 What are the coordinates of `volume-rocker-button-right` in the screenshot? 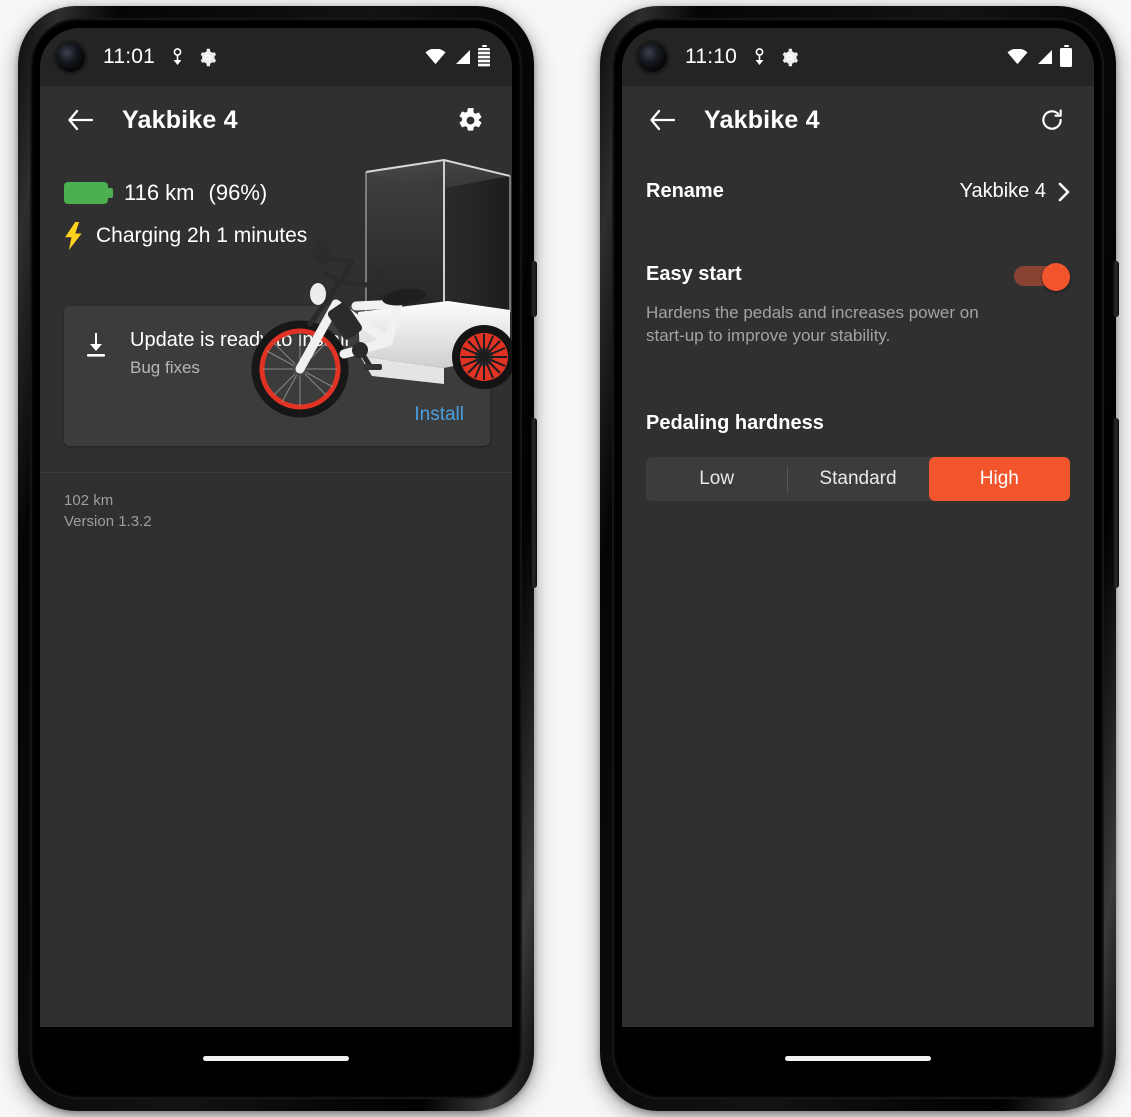 It's located at (1115, 503).